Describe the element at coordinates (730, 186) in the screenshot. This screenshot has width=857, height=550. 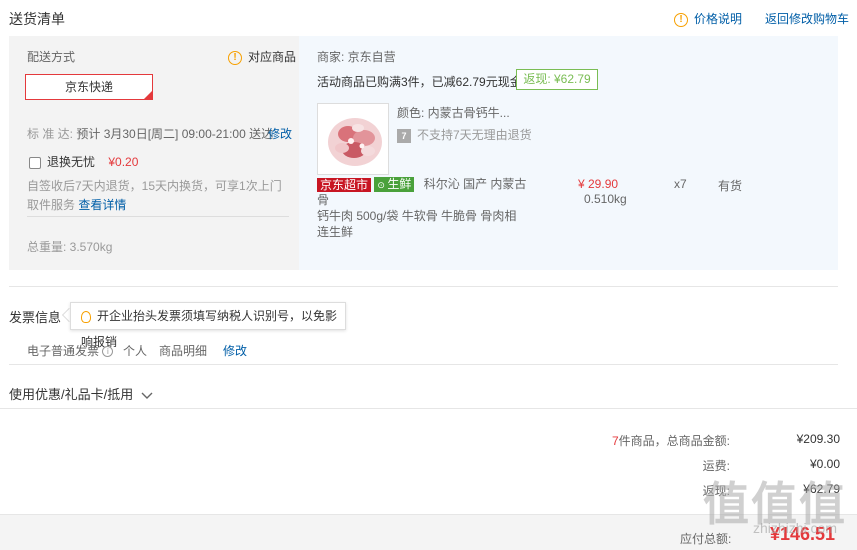
I see `stock-status: 有货` at that location.